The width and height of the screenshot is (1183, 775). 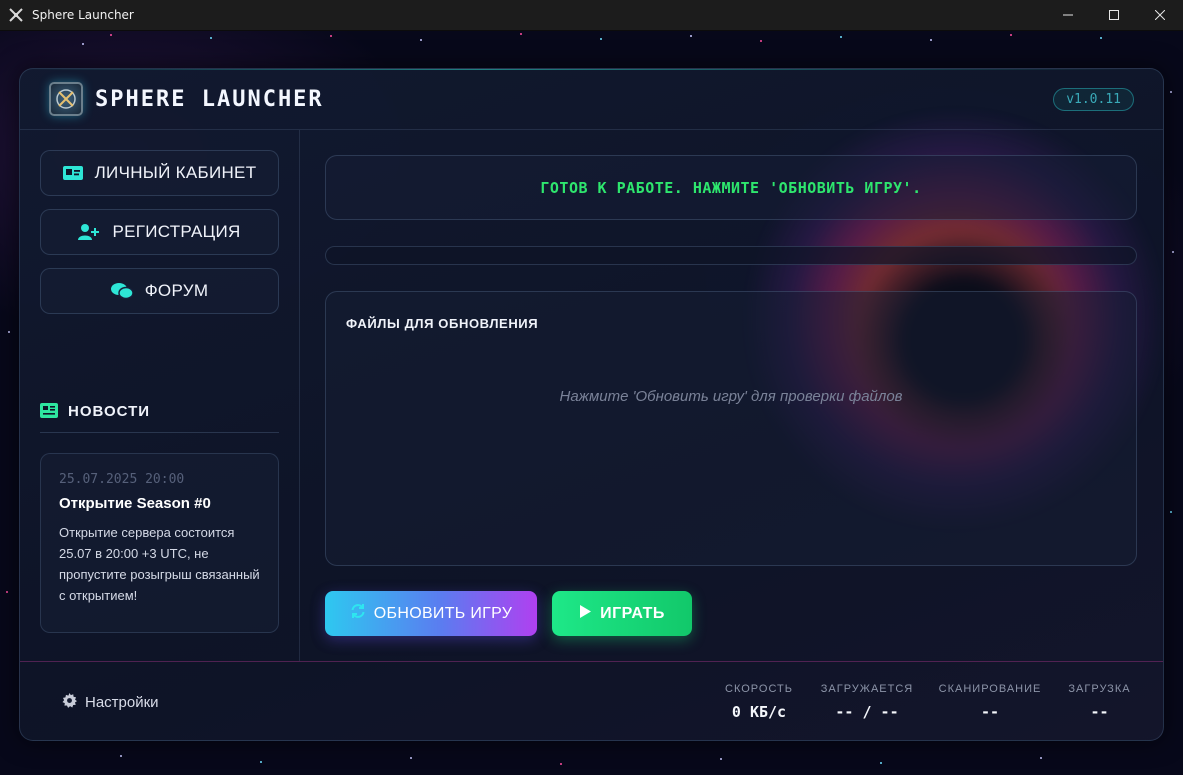 What do you see at coordinates (175, 172) in the screenshot?
I see `nav-personal-account-label: ЛИЧНЫЙ КАБИНЕТ` at bounding box center [175, 172].